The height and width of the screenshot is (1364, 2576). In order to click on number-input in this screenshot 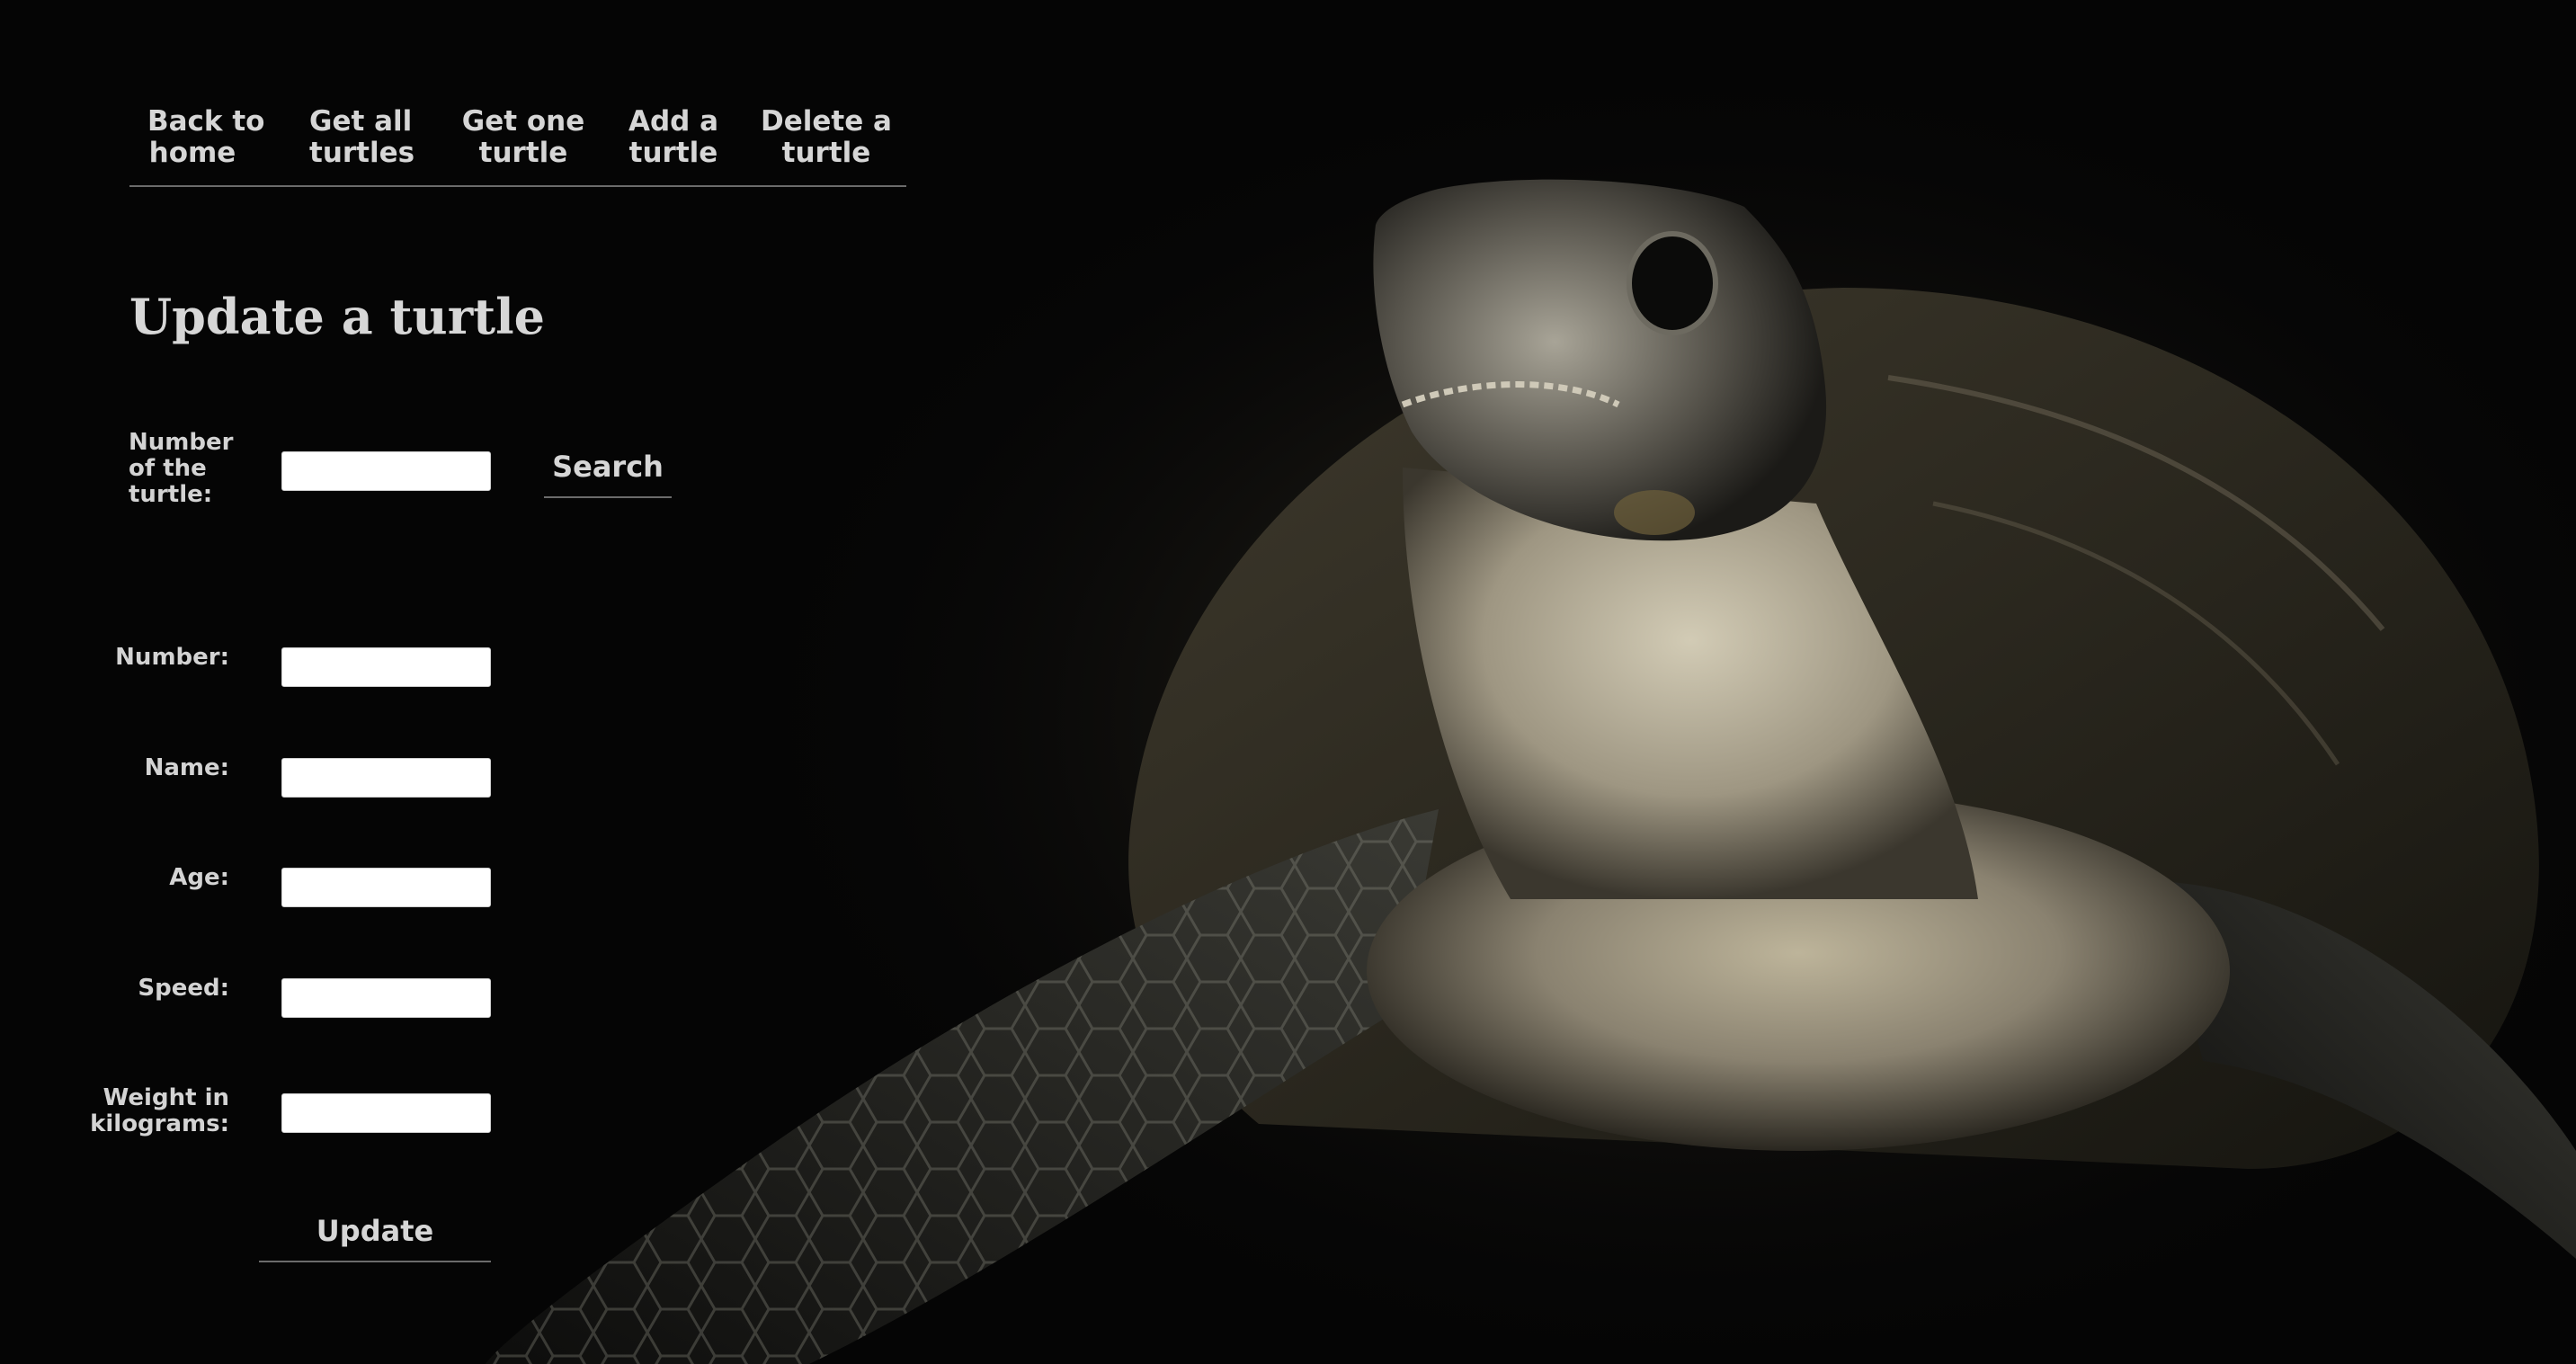, I will do `click(386, 667)`.